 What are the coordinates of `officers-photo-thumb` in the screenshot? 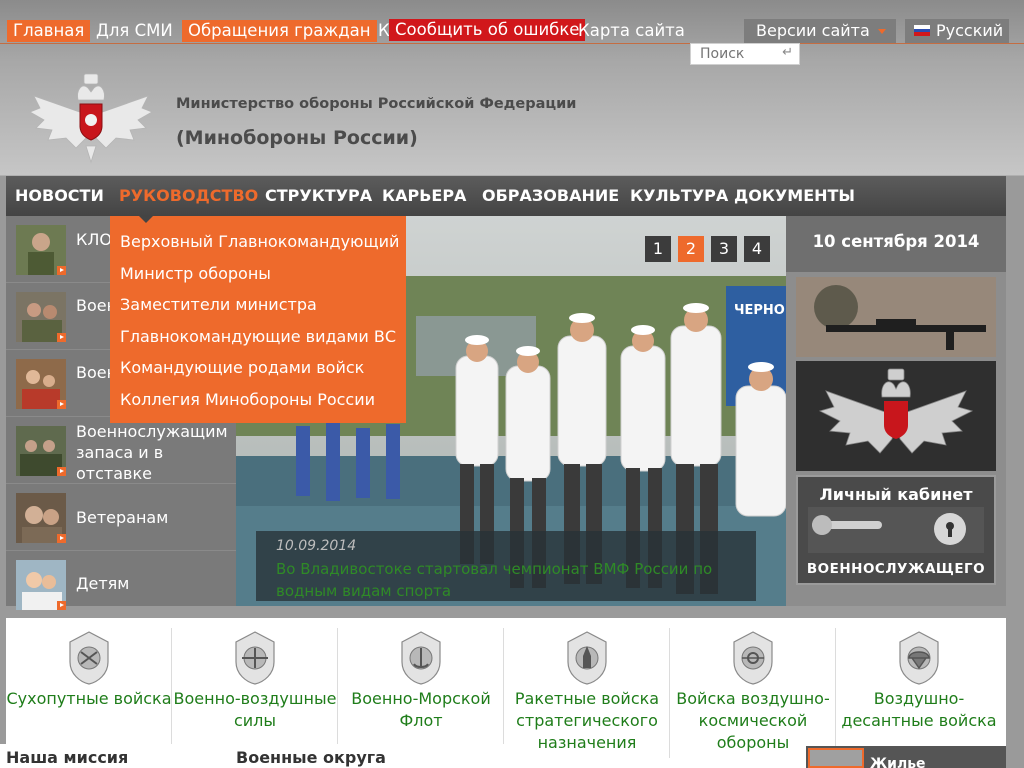 It's located at (41, 317).